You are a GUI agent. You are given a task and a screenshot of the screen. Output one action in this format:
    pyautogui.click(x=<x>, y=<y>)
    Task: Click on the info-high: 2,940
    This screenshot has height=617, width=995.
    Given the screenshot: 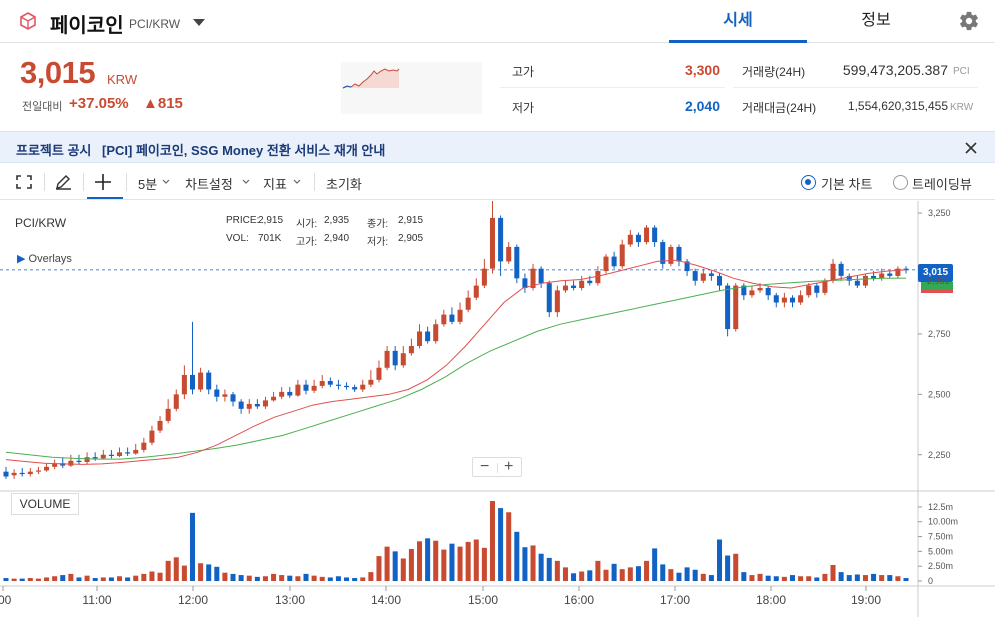 What is the action you would take?
    pyautogui.click(x=337, y=238)
    